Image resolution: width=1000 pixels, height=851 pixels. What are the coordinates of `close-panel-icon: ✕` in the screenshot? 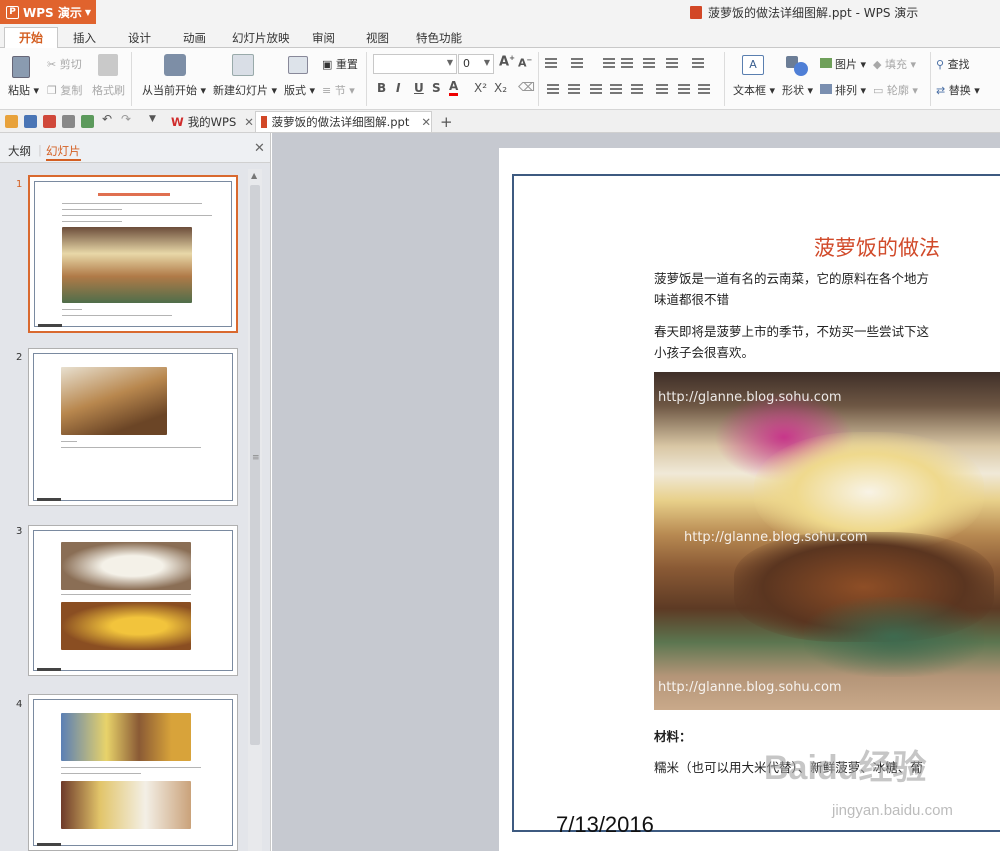 It's located at (259, 148).